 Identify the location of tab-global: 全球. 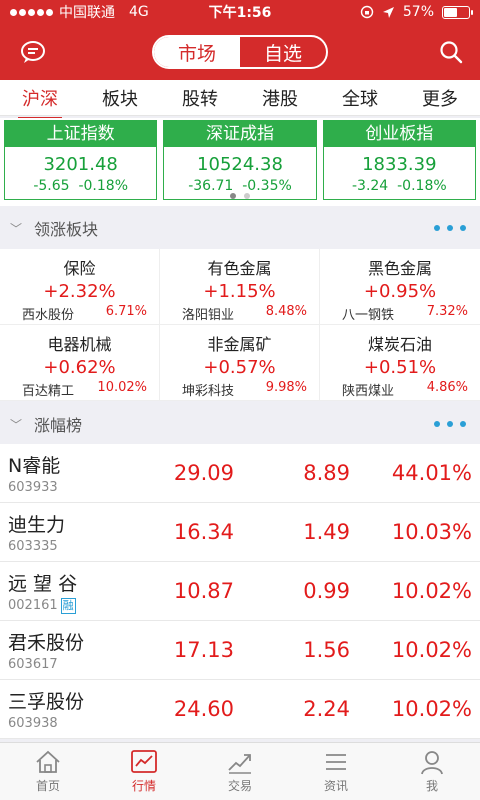
(360, 98).